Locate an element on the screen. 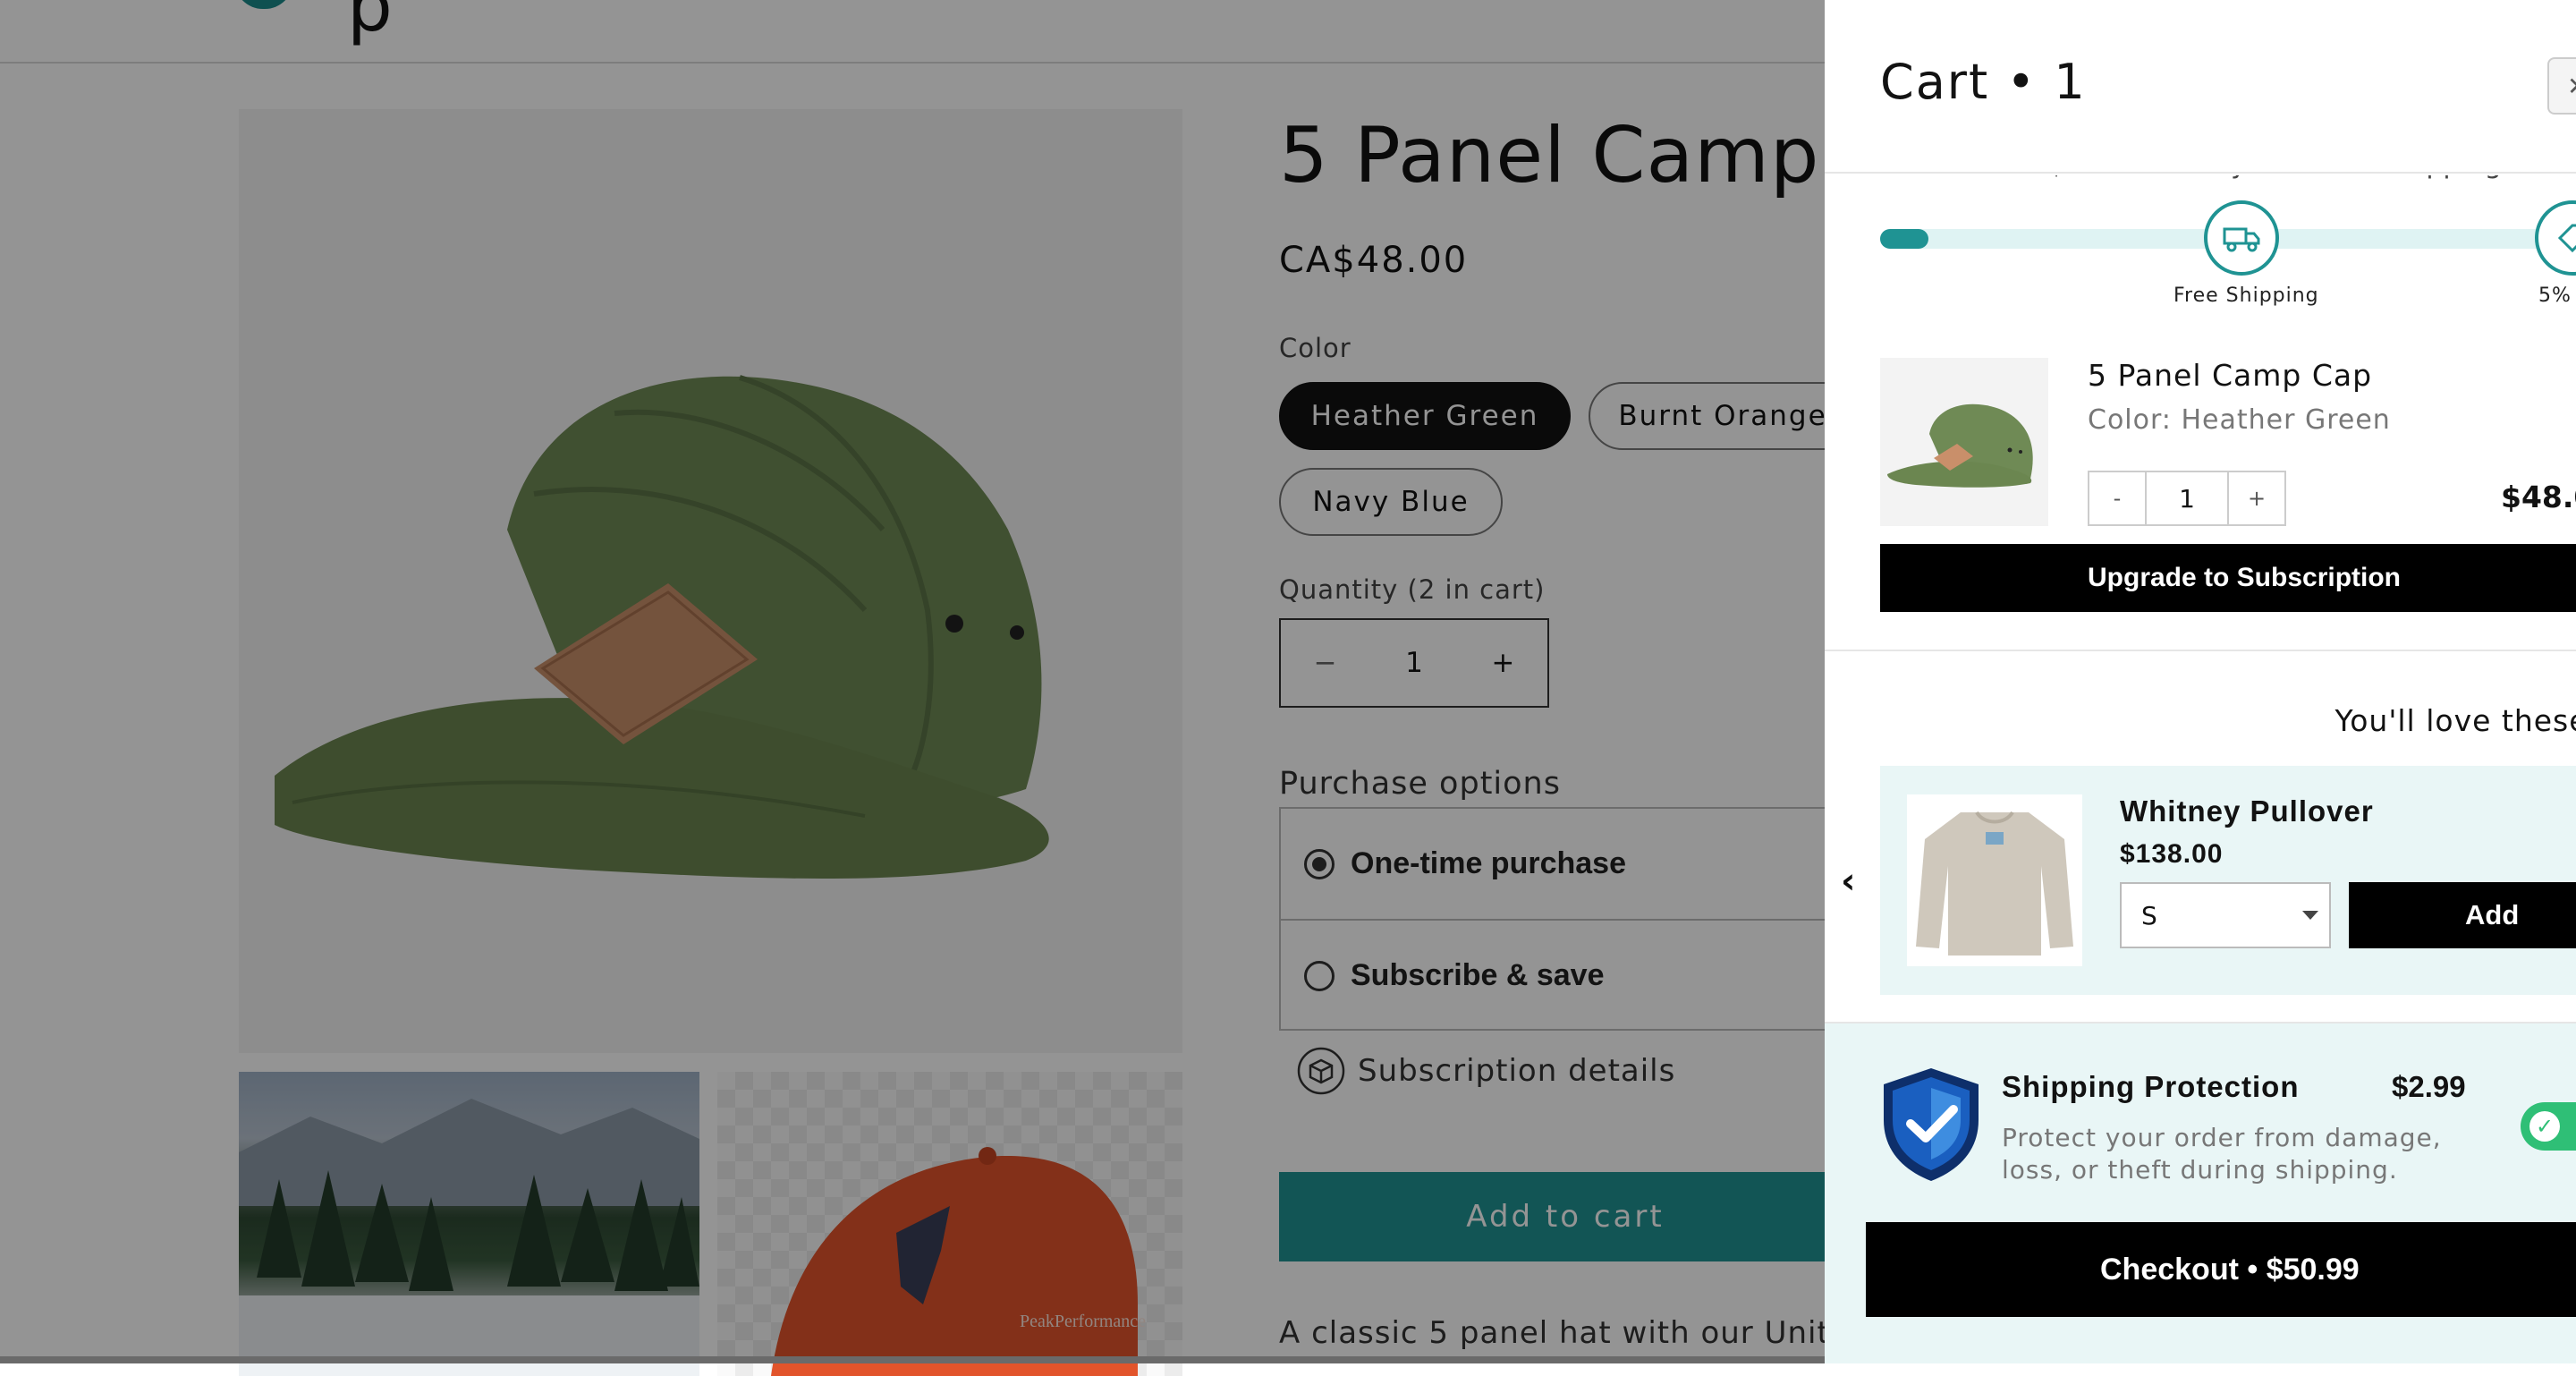 The width and height of the screenshot is (2576, 1376). shipping-protection-toggle: ✓ is located at coordinates (2548, 1126).